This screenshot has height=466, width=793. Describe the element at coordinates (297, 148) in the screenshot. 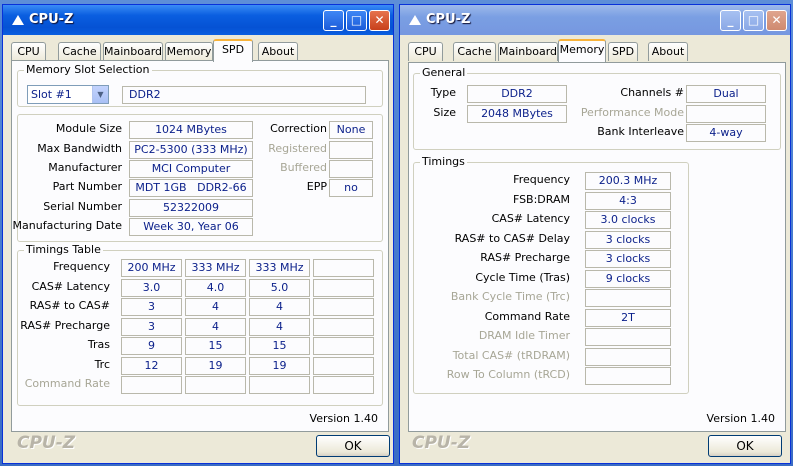

I see `registered-label: Registered` at that location.